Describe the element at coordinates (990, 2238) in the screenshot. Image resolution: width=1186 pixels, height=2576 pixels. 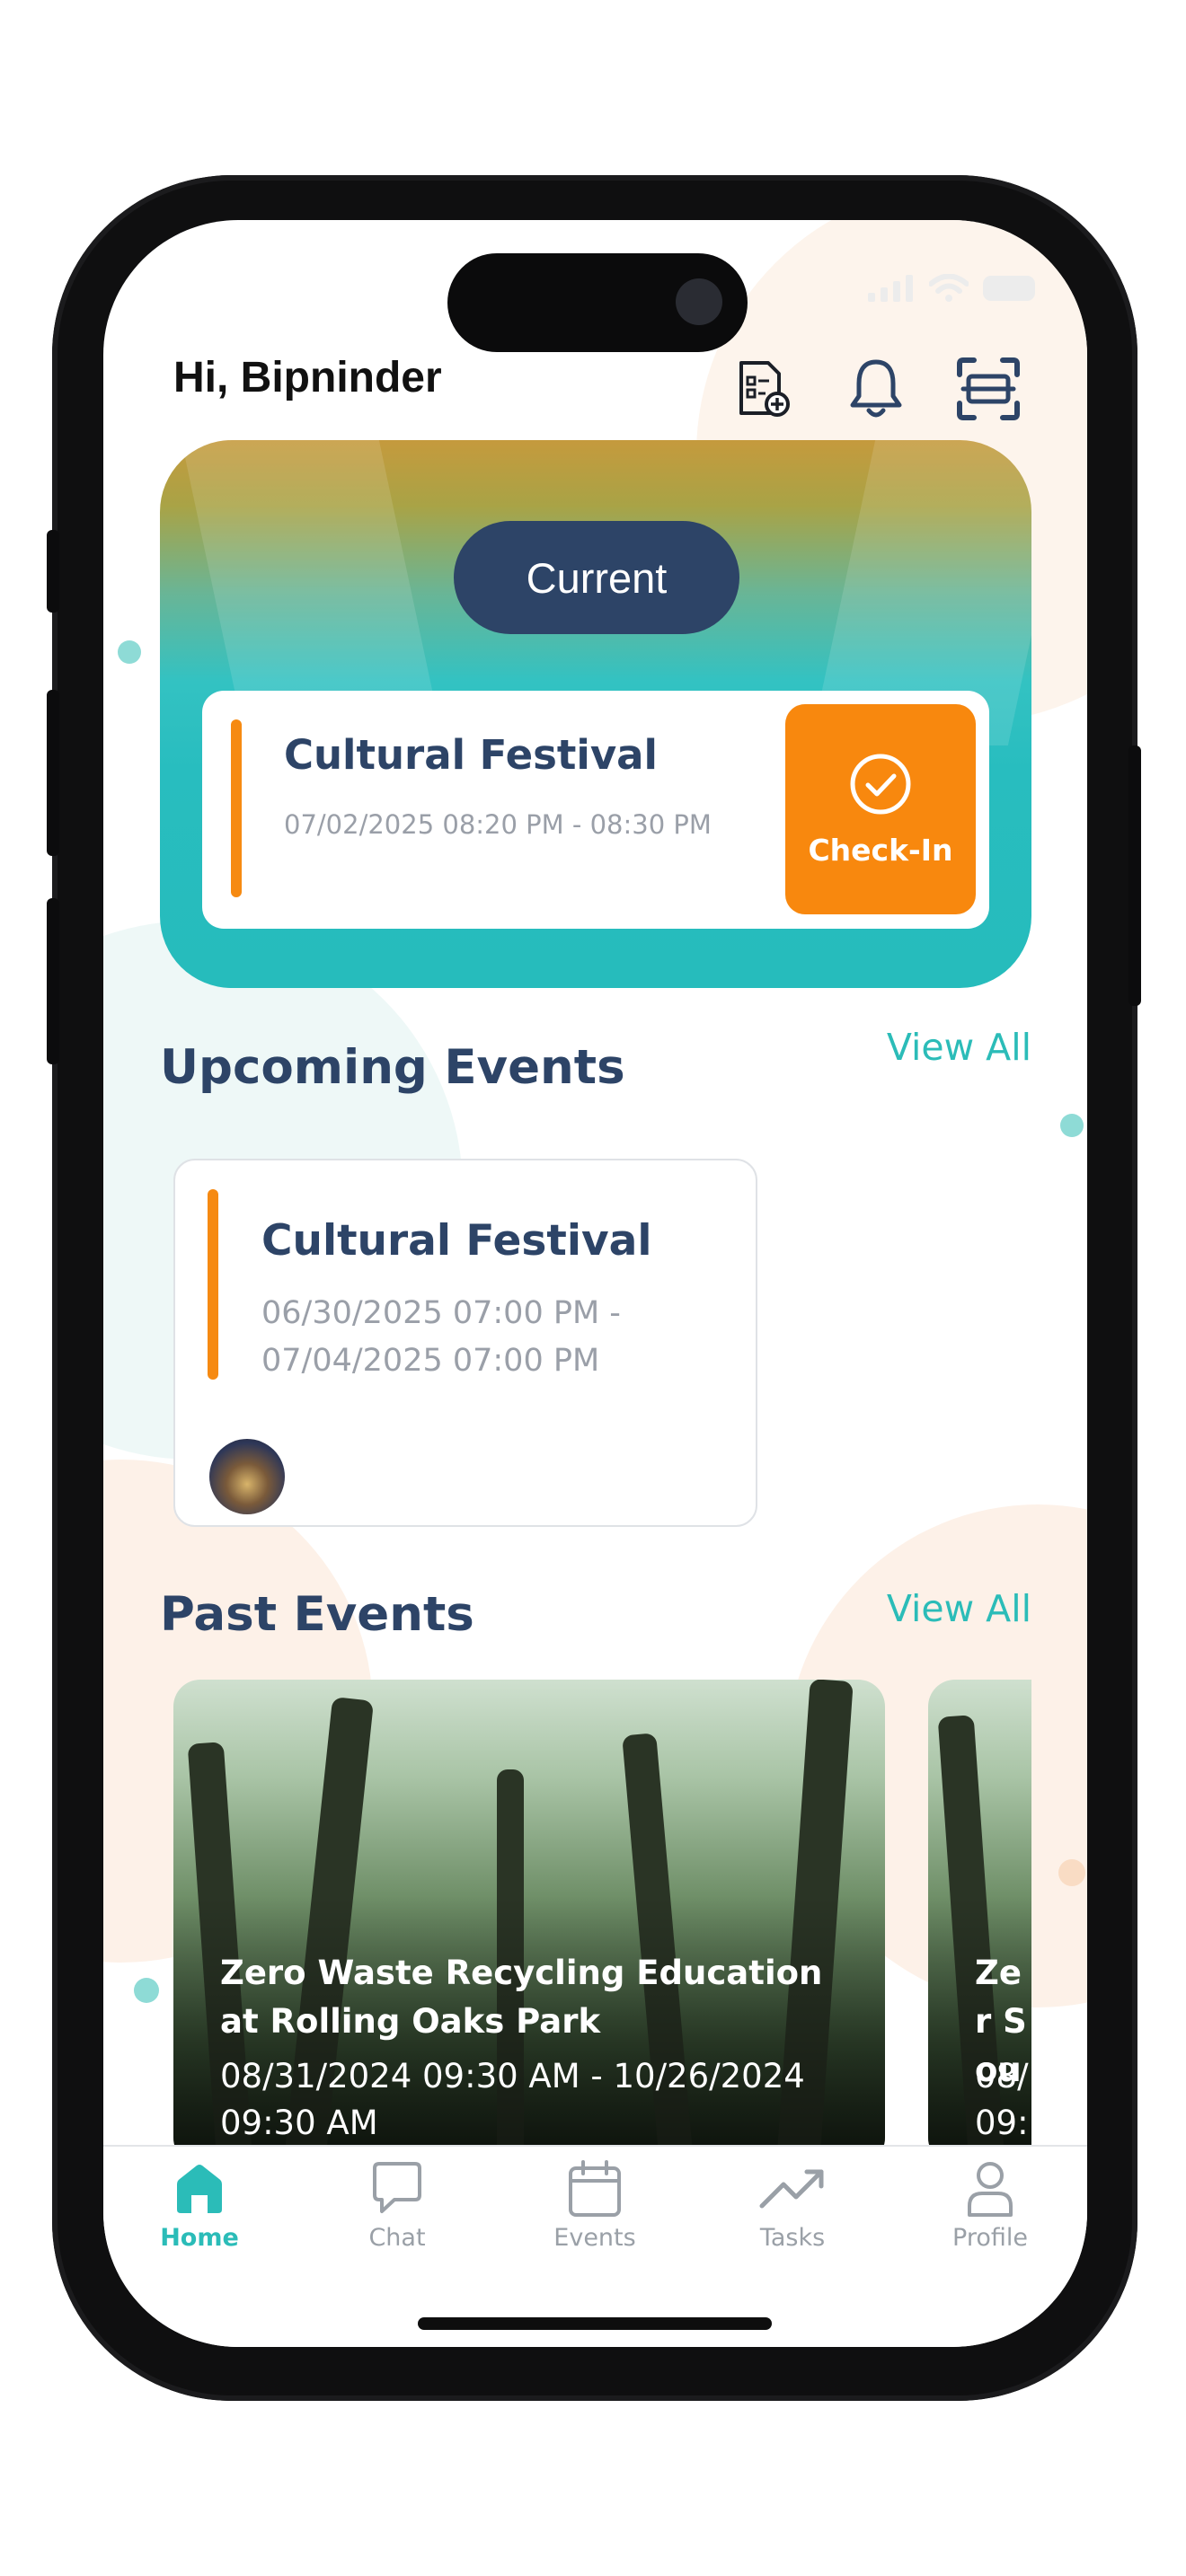
I see `tab-label: Profile` at that location.